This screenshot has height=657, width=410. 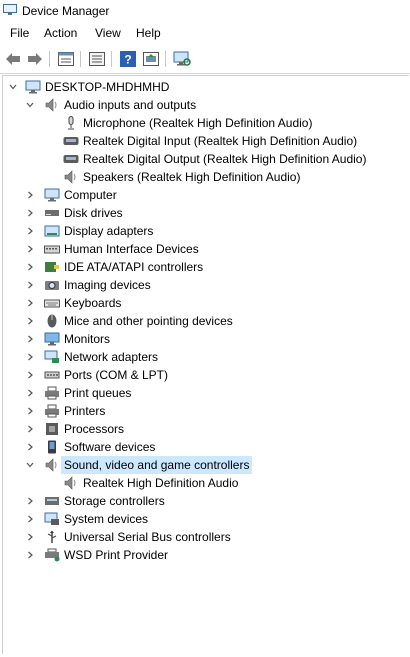 What do you see at coordinates (203, 105) in the screenshot?
I see `category-audio: Audio inputs and outputs` at bounding box center [203, 105].